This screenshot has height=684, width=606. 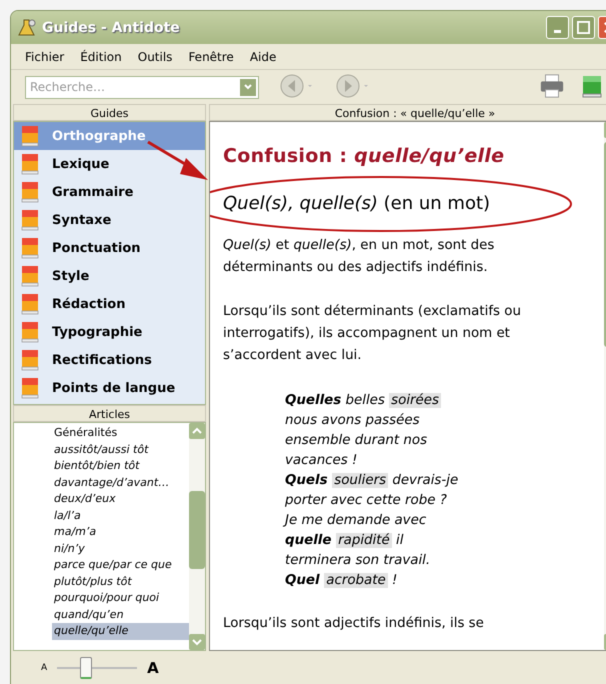 I want to click on example-line: nous avons passées, so click(x=353, y=421).